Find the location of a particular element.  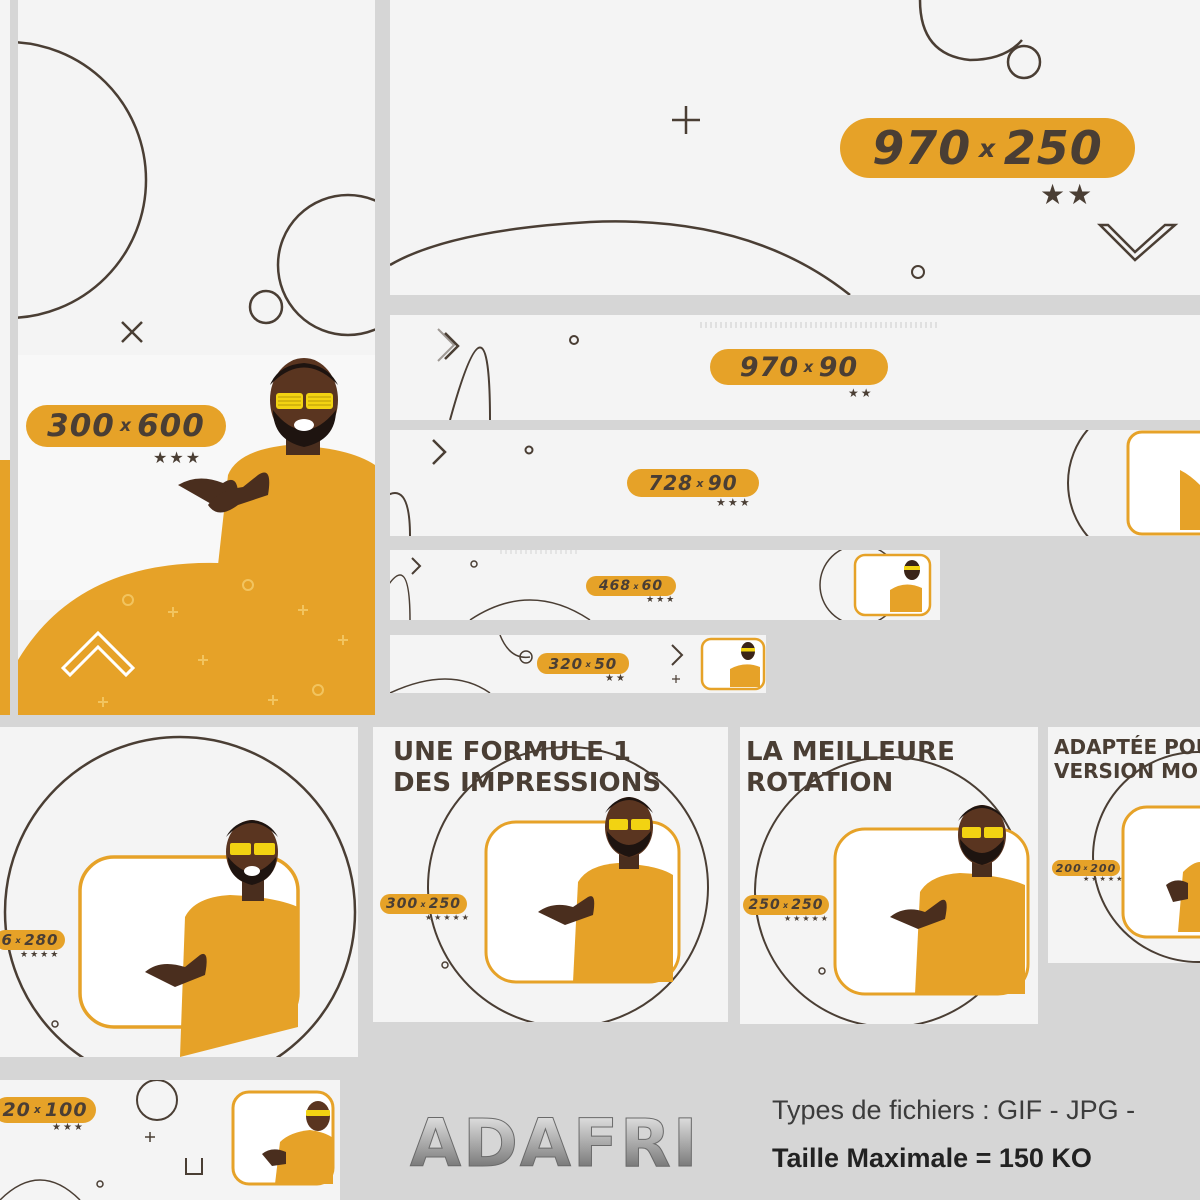

headline: UNE FORMULE 1 DES IMPRESSIONS is located at coordinates (527, 768).